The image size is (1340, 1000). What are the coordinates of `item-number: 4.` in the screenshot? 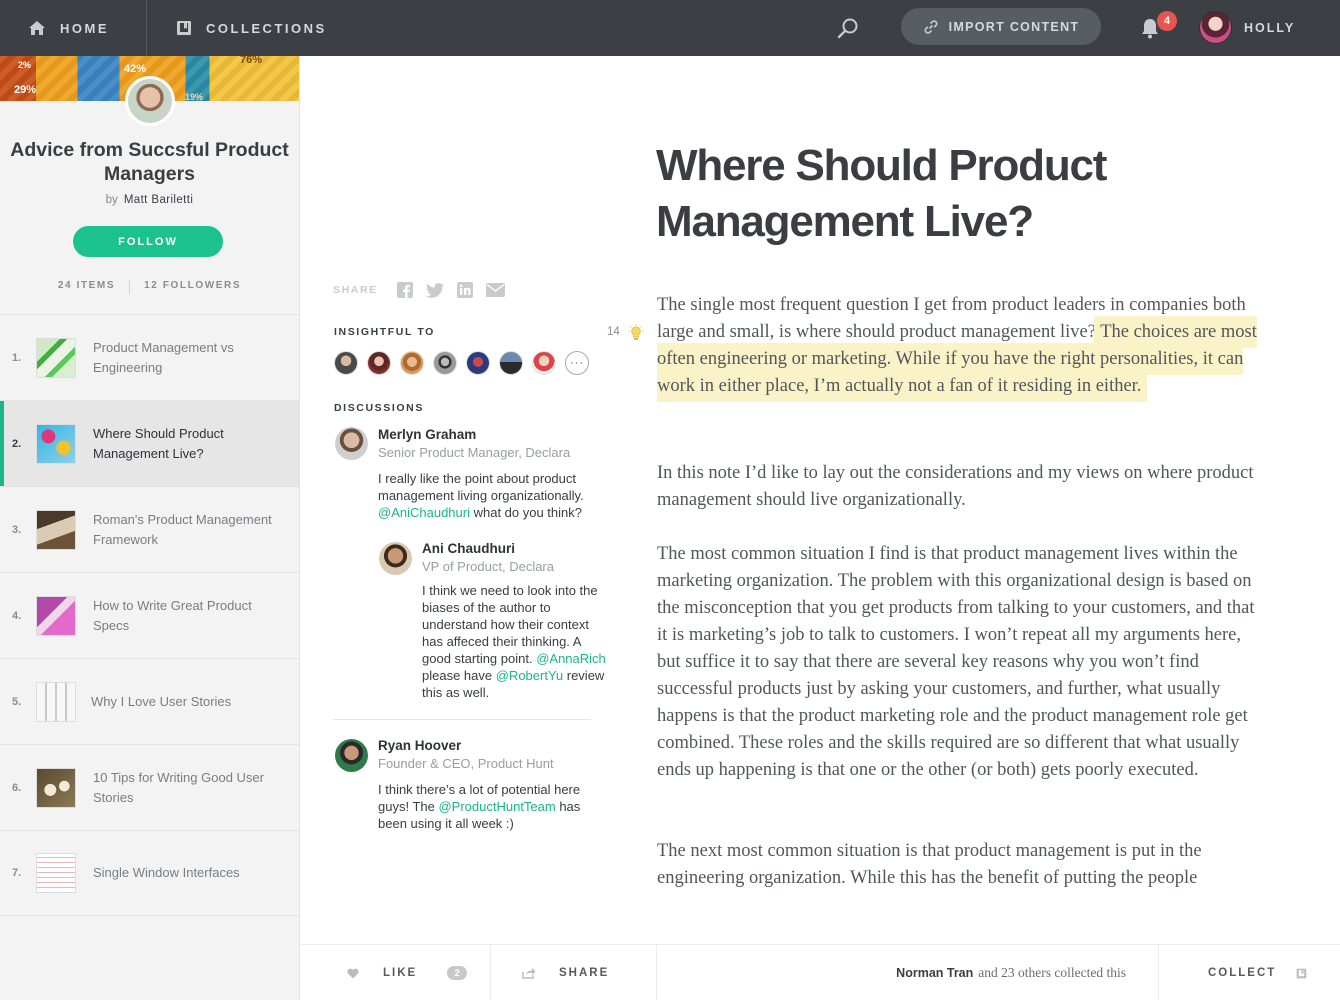 It's located at (17, 615).